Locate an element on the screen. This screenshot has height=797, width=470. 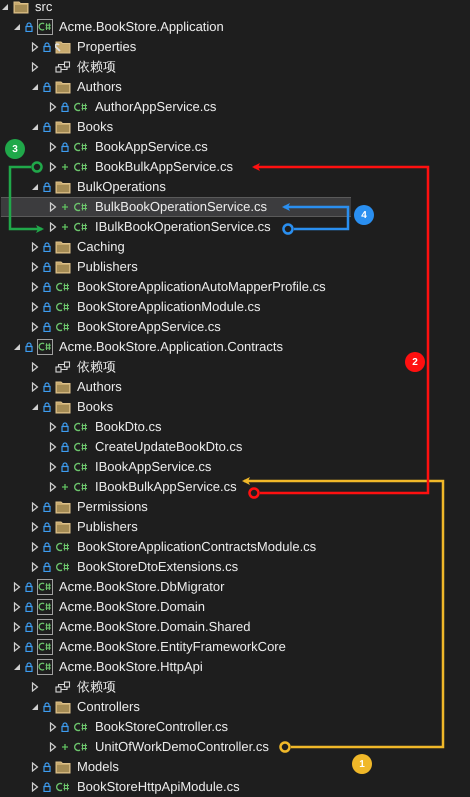
tree-item: Caching is located at coordinates (81, 247).